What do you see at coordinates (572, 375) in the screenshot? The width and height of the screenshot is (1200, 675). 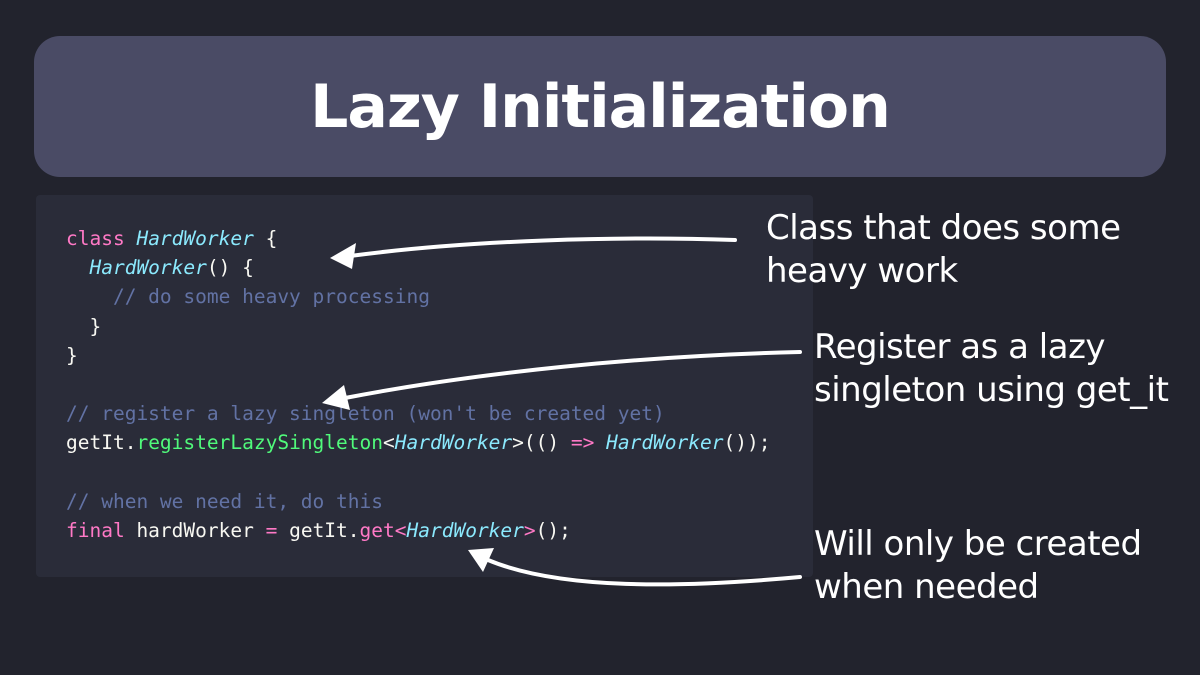 I see `arrow-to-register` at bounding box center [572, 375].